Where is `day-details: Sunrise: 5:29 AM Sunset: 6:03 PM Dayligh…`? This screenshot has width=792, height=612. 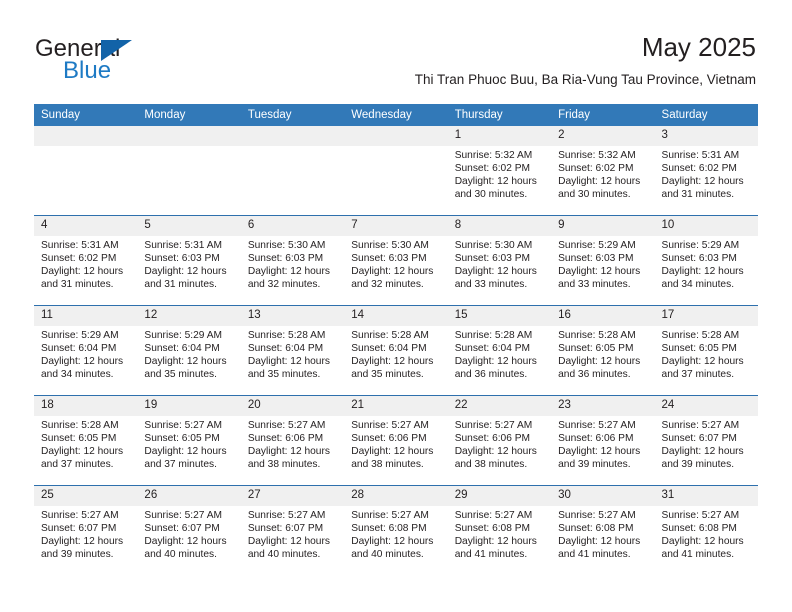 day-details: Sunrise: 5:29 AM Sunset: 6:03 PM Dayligh… is located at coordinates (706, 263).